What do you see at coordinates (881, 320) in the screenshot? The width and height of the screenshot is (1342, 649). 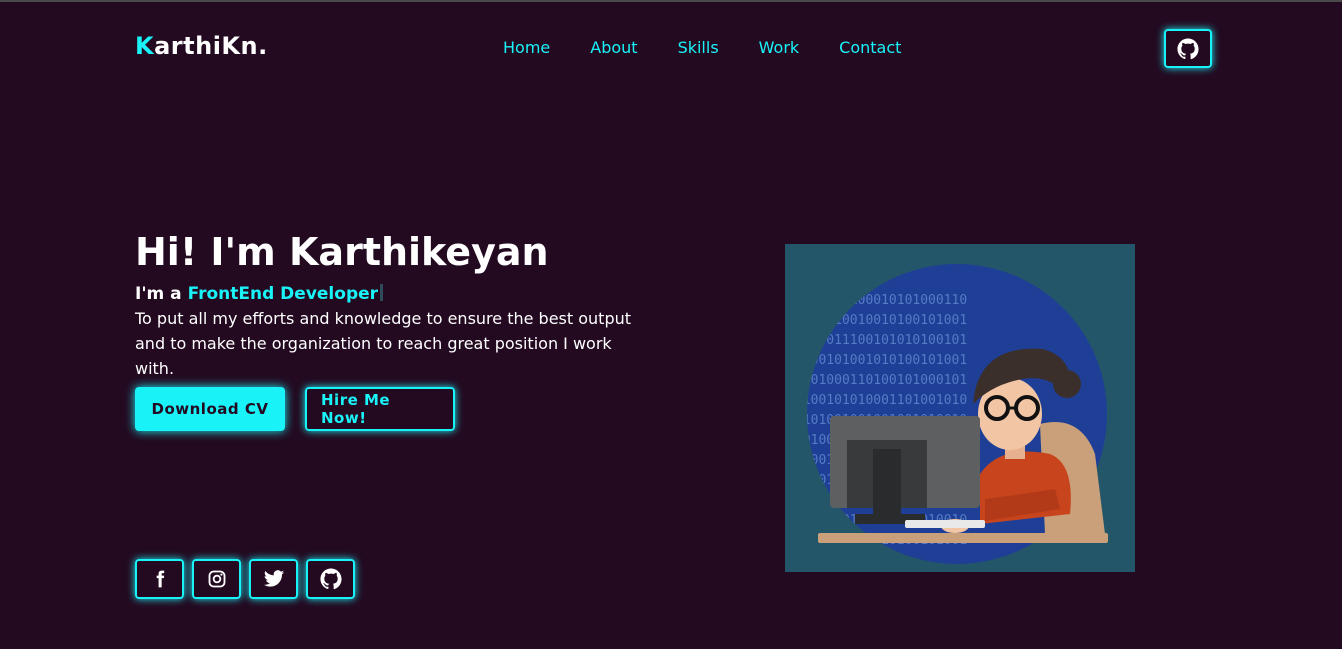 I see `svg-text: 1001010010010100101001` at bounding box center [881, 320].